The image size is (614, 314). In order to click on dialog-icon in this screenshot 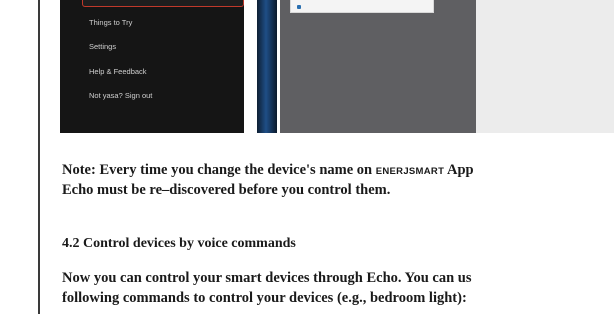, I will do `click(299, 7)`.